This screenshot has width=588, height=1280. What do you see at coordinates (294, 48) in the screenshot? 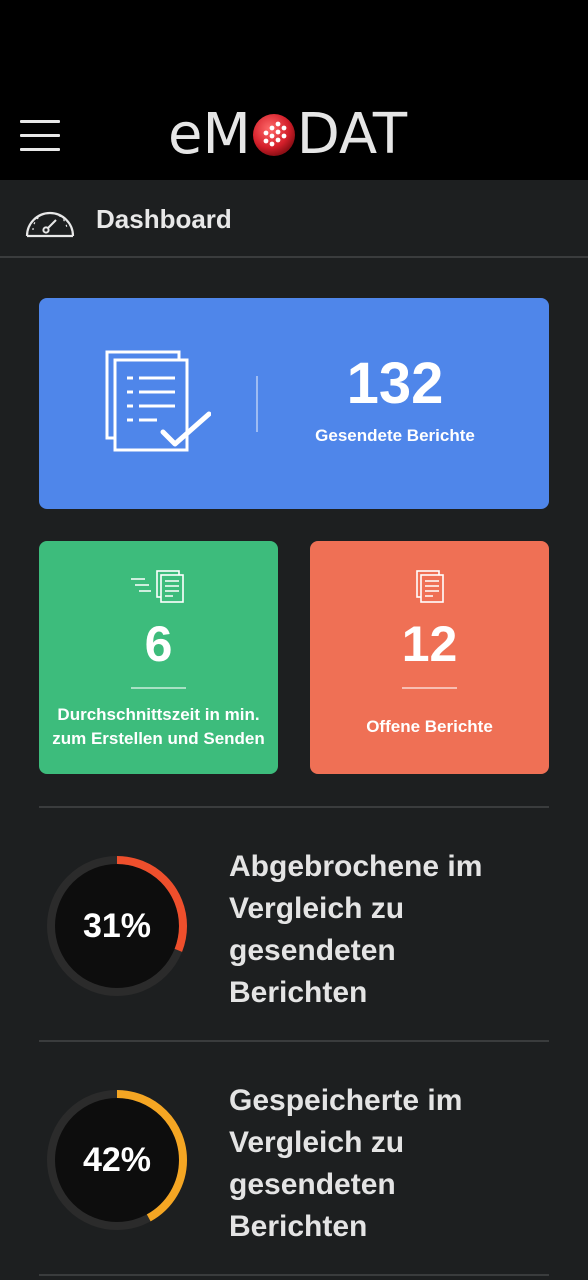
I see `status-bar` at bounding box center [294, 48].